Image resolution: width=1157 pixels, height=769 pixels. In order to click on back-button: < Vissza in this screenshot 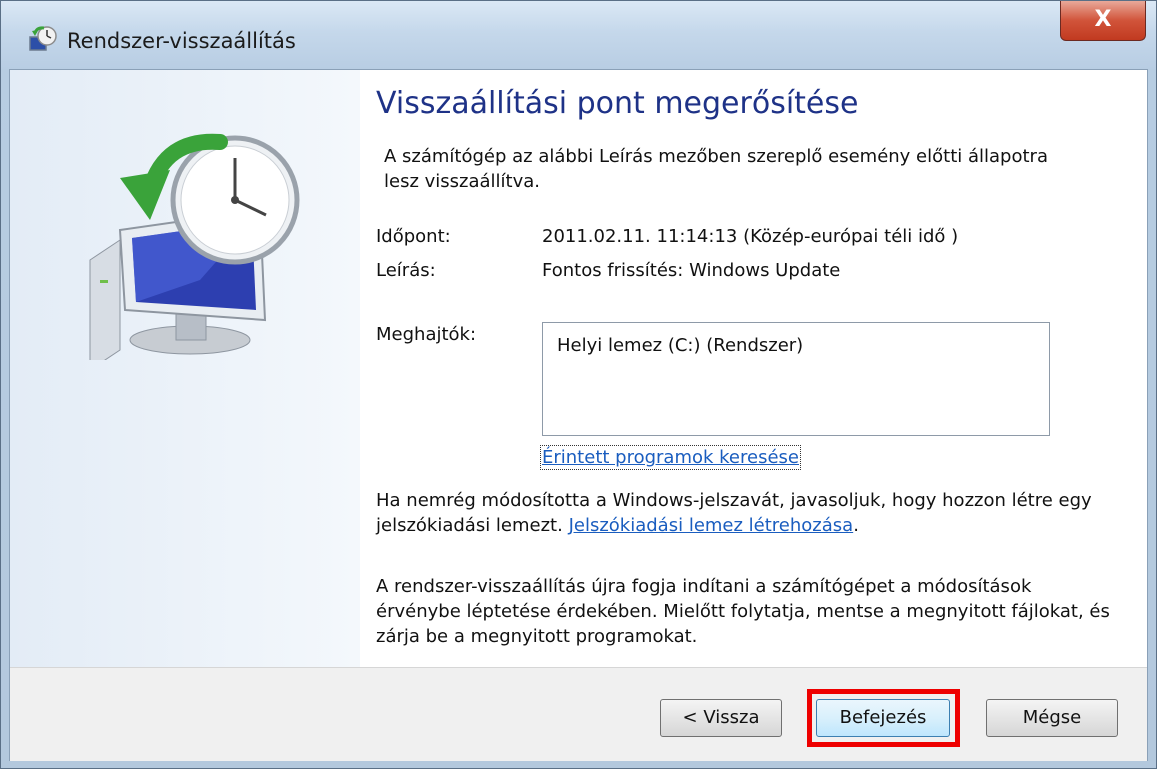, I will do `click(721, 718)`.